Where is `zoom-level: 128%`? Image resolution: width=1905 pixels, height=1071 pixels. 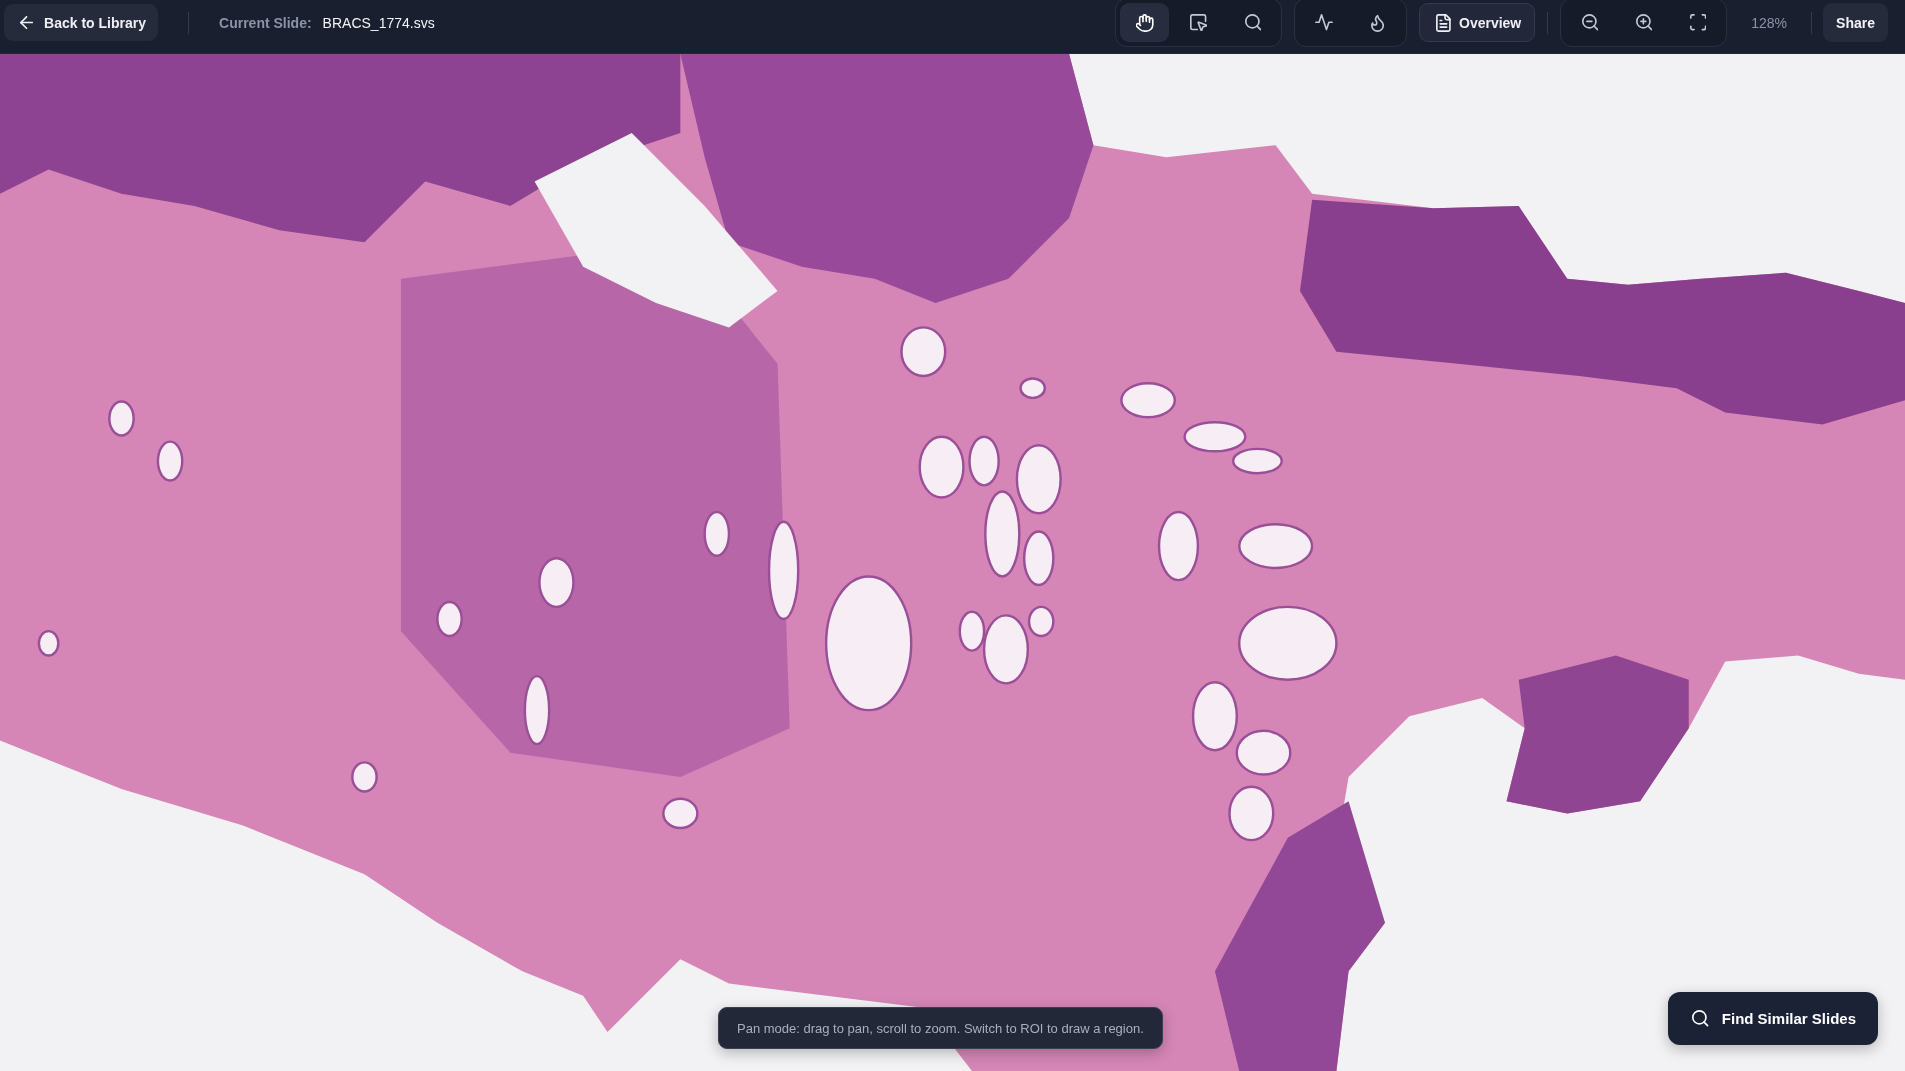 zoom-level: 128% is located at coordinates (1769, 22).